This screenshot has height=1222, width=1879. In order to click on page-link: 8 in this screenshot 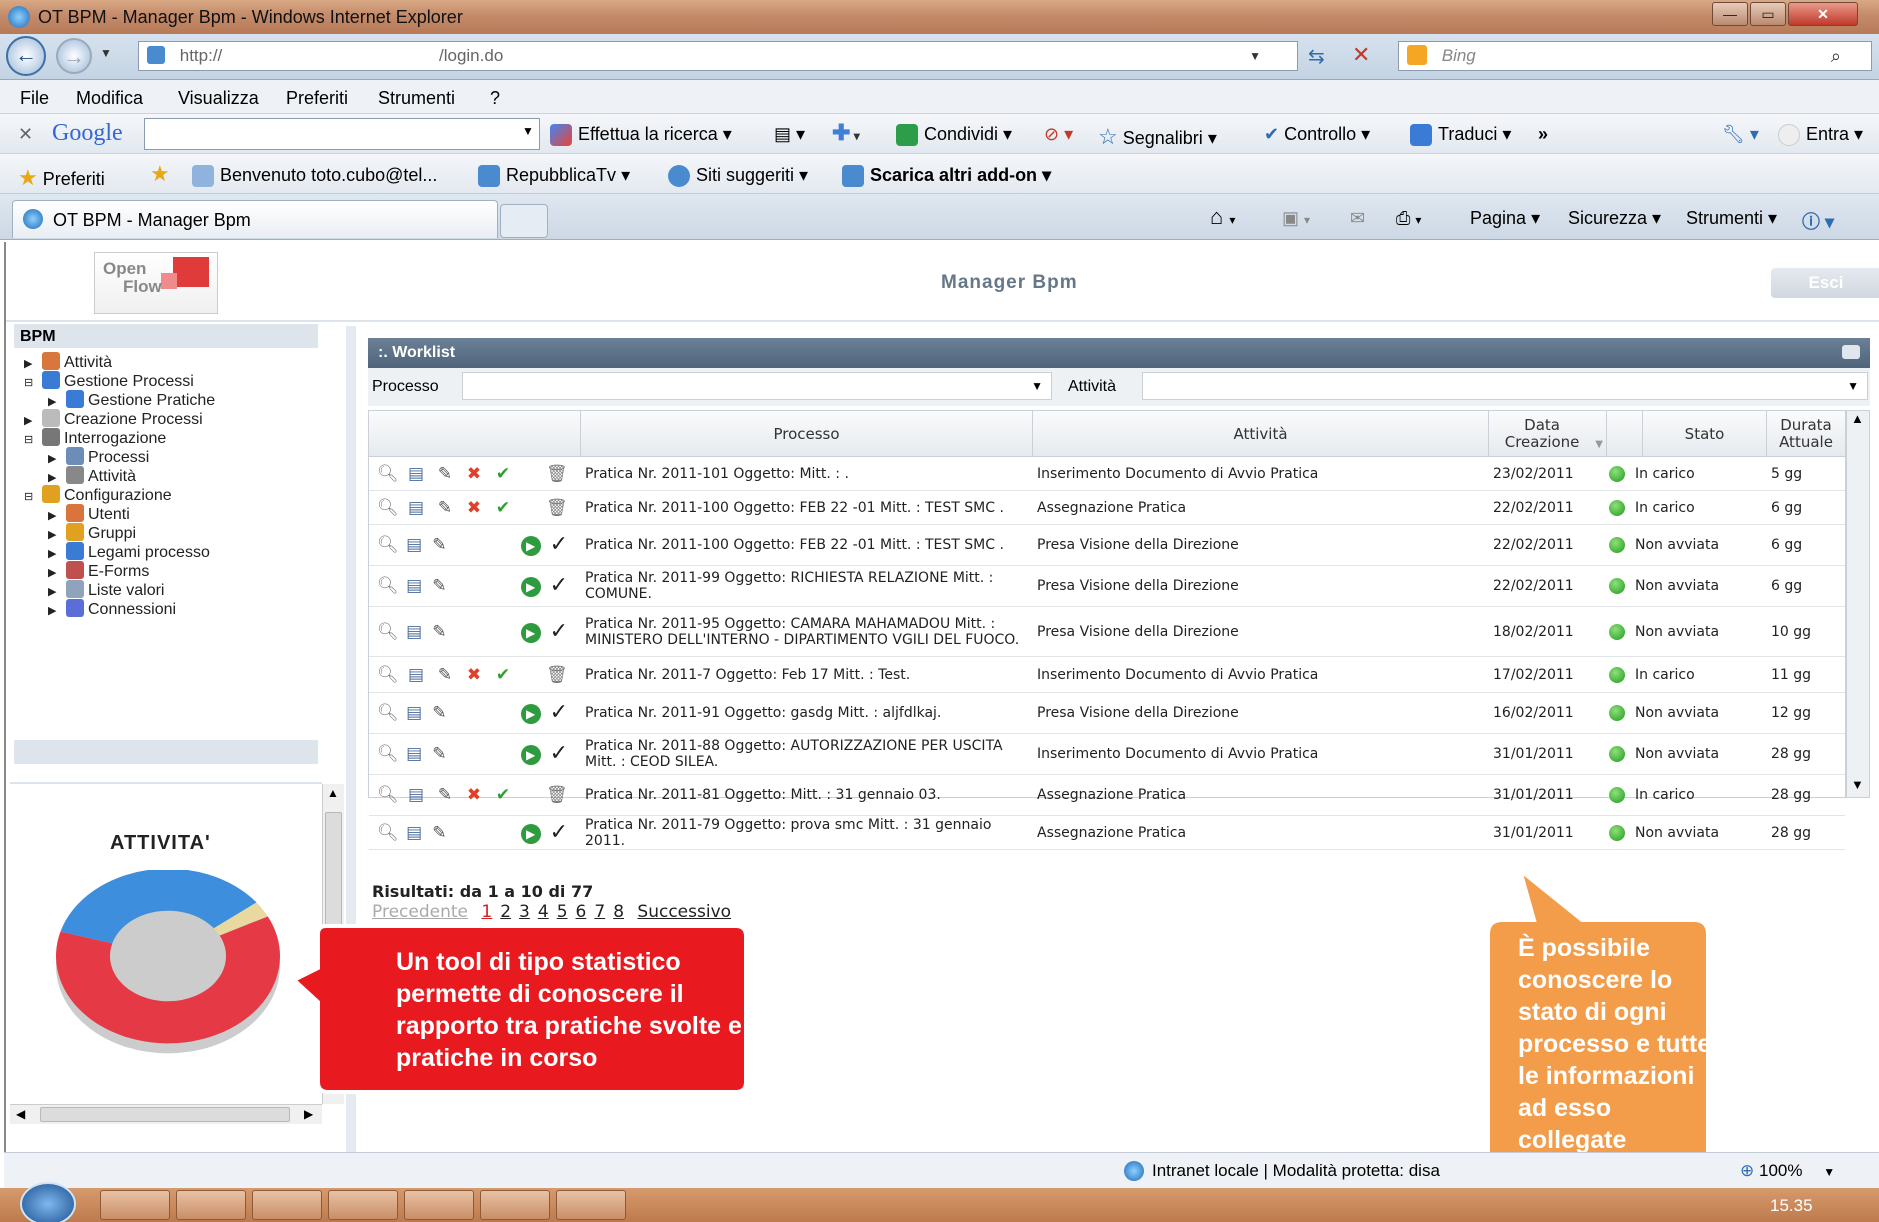, I will do `click(618, 912)`.